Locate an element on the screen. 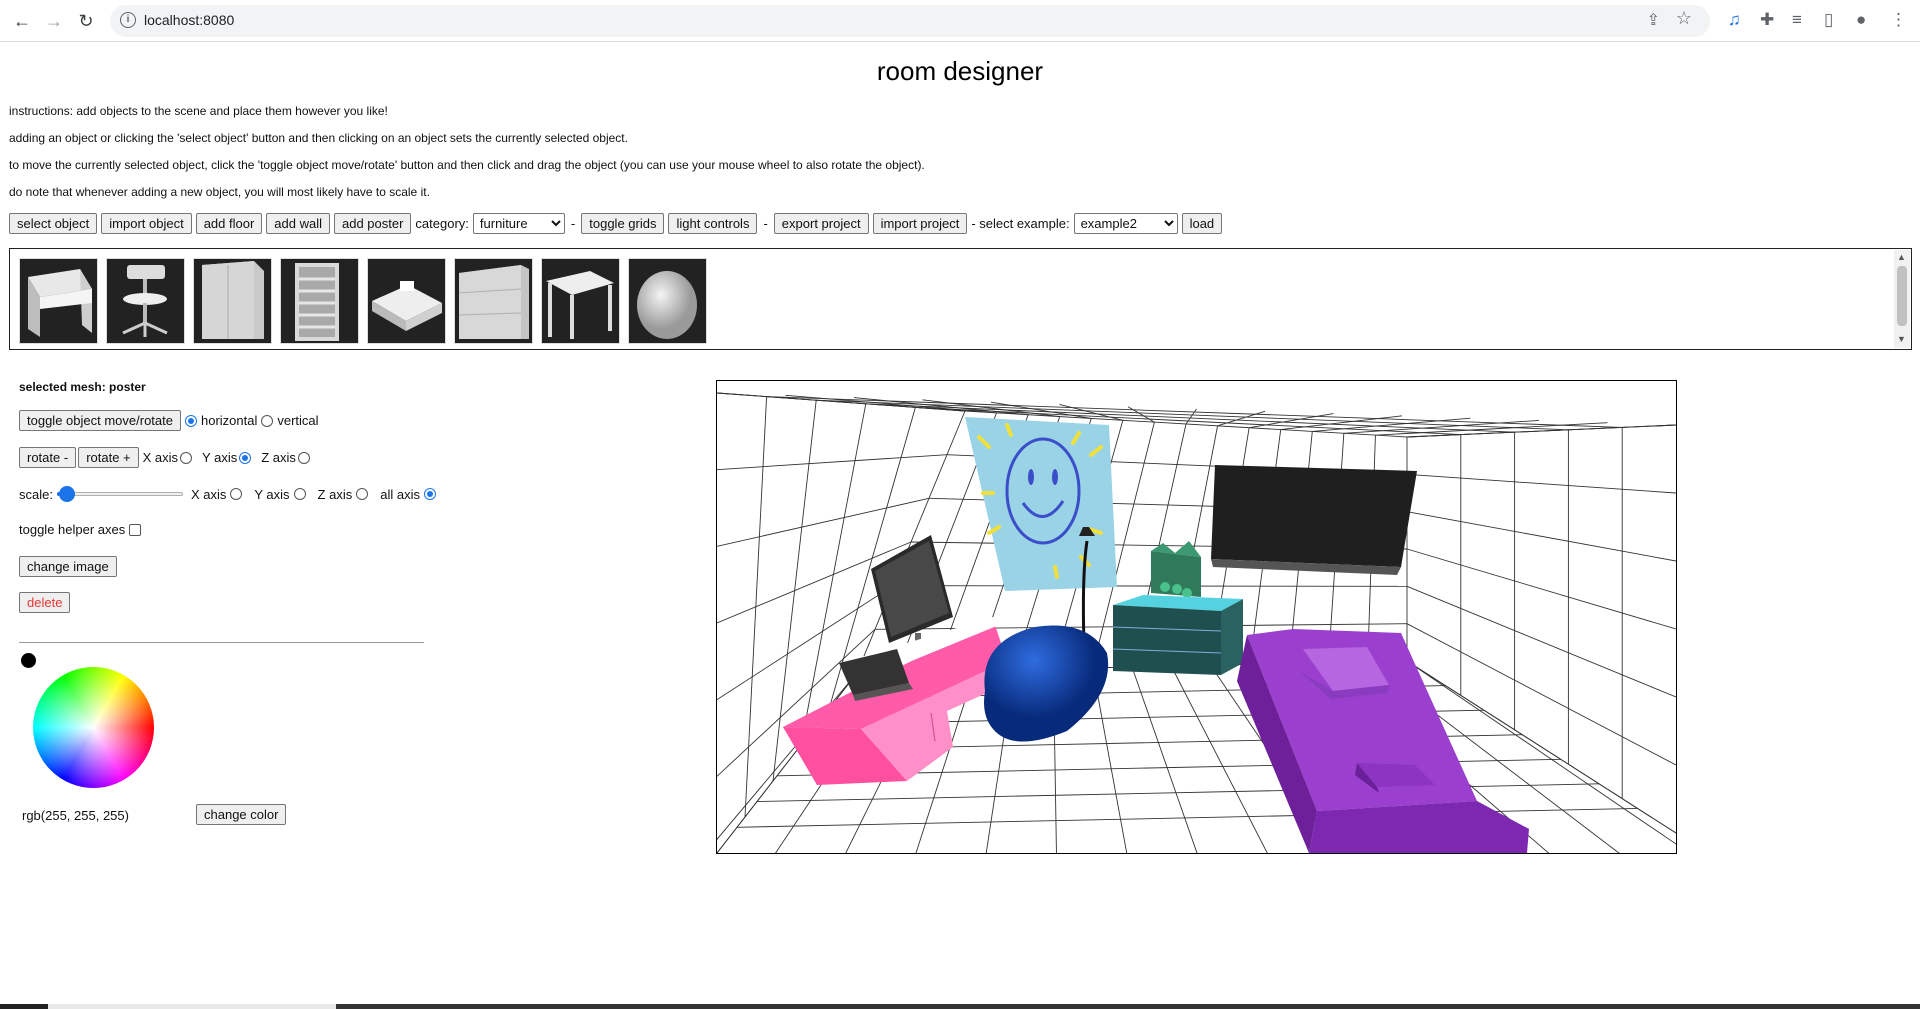 The image size is (1920, 1009). url-text: localhost:8080 is located at coordinates (189, 20).